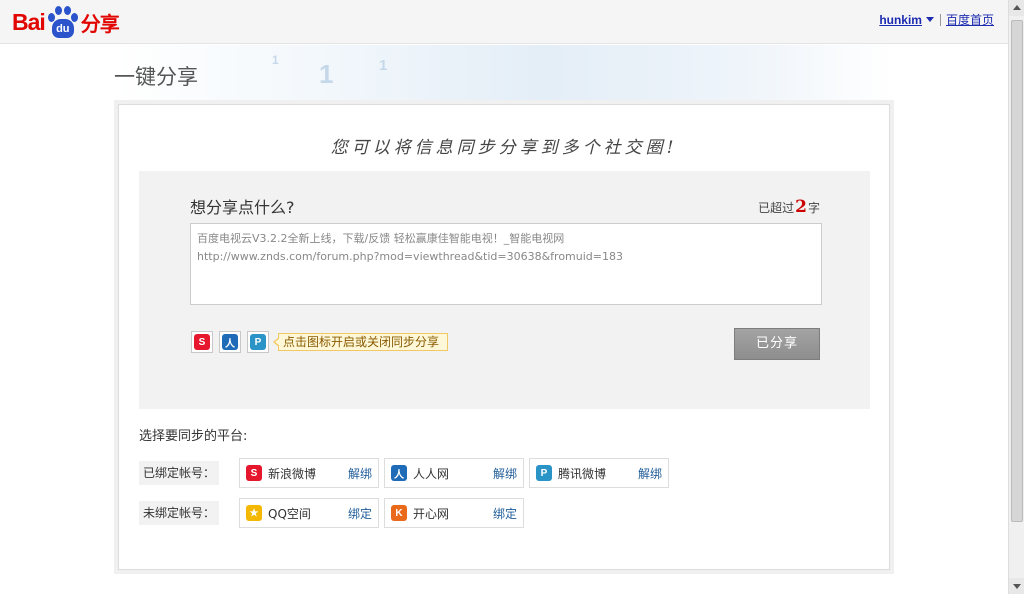 This screenshot has width=1024, height=594. What do you see at coordinates (193, 436) in the screenshot?
I see `platforms-title: 选择要同步的平台:` at bounding box center [193, 436].